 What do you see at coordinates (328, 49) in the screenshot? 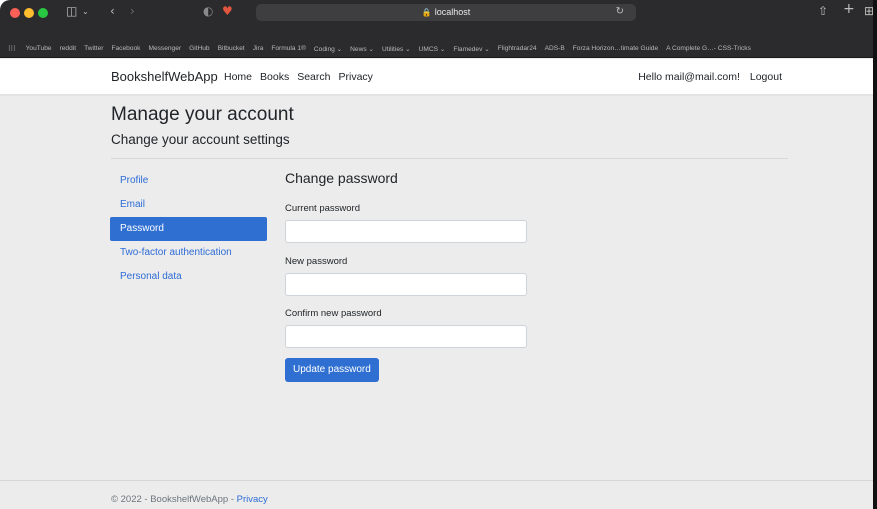
I see `favorite-link: Coding ⌄` at bounding box center [328, 49].